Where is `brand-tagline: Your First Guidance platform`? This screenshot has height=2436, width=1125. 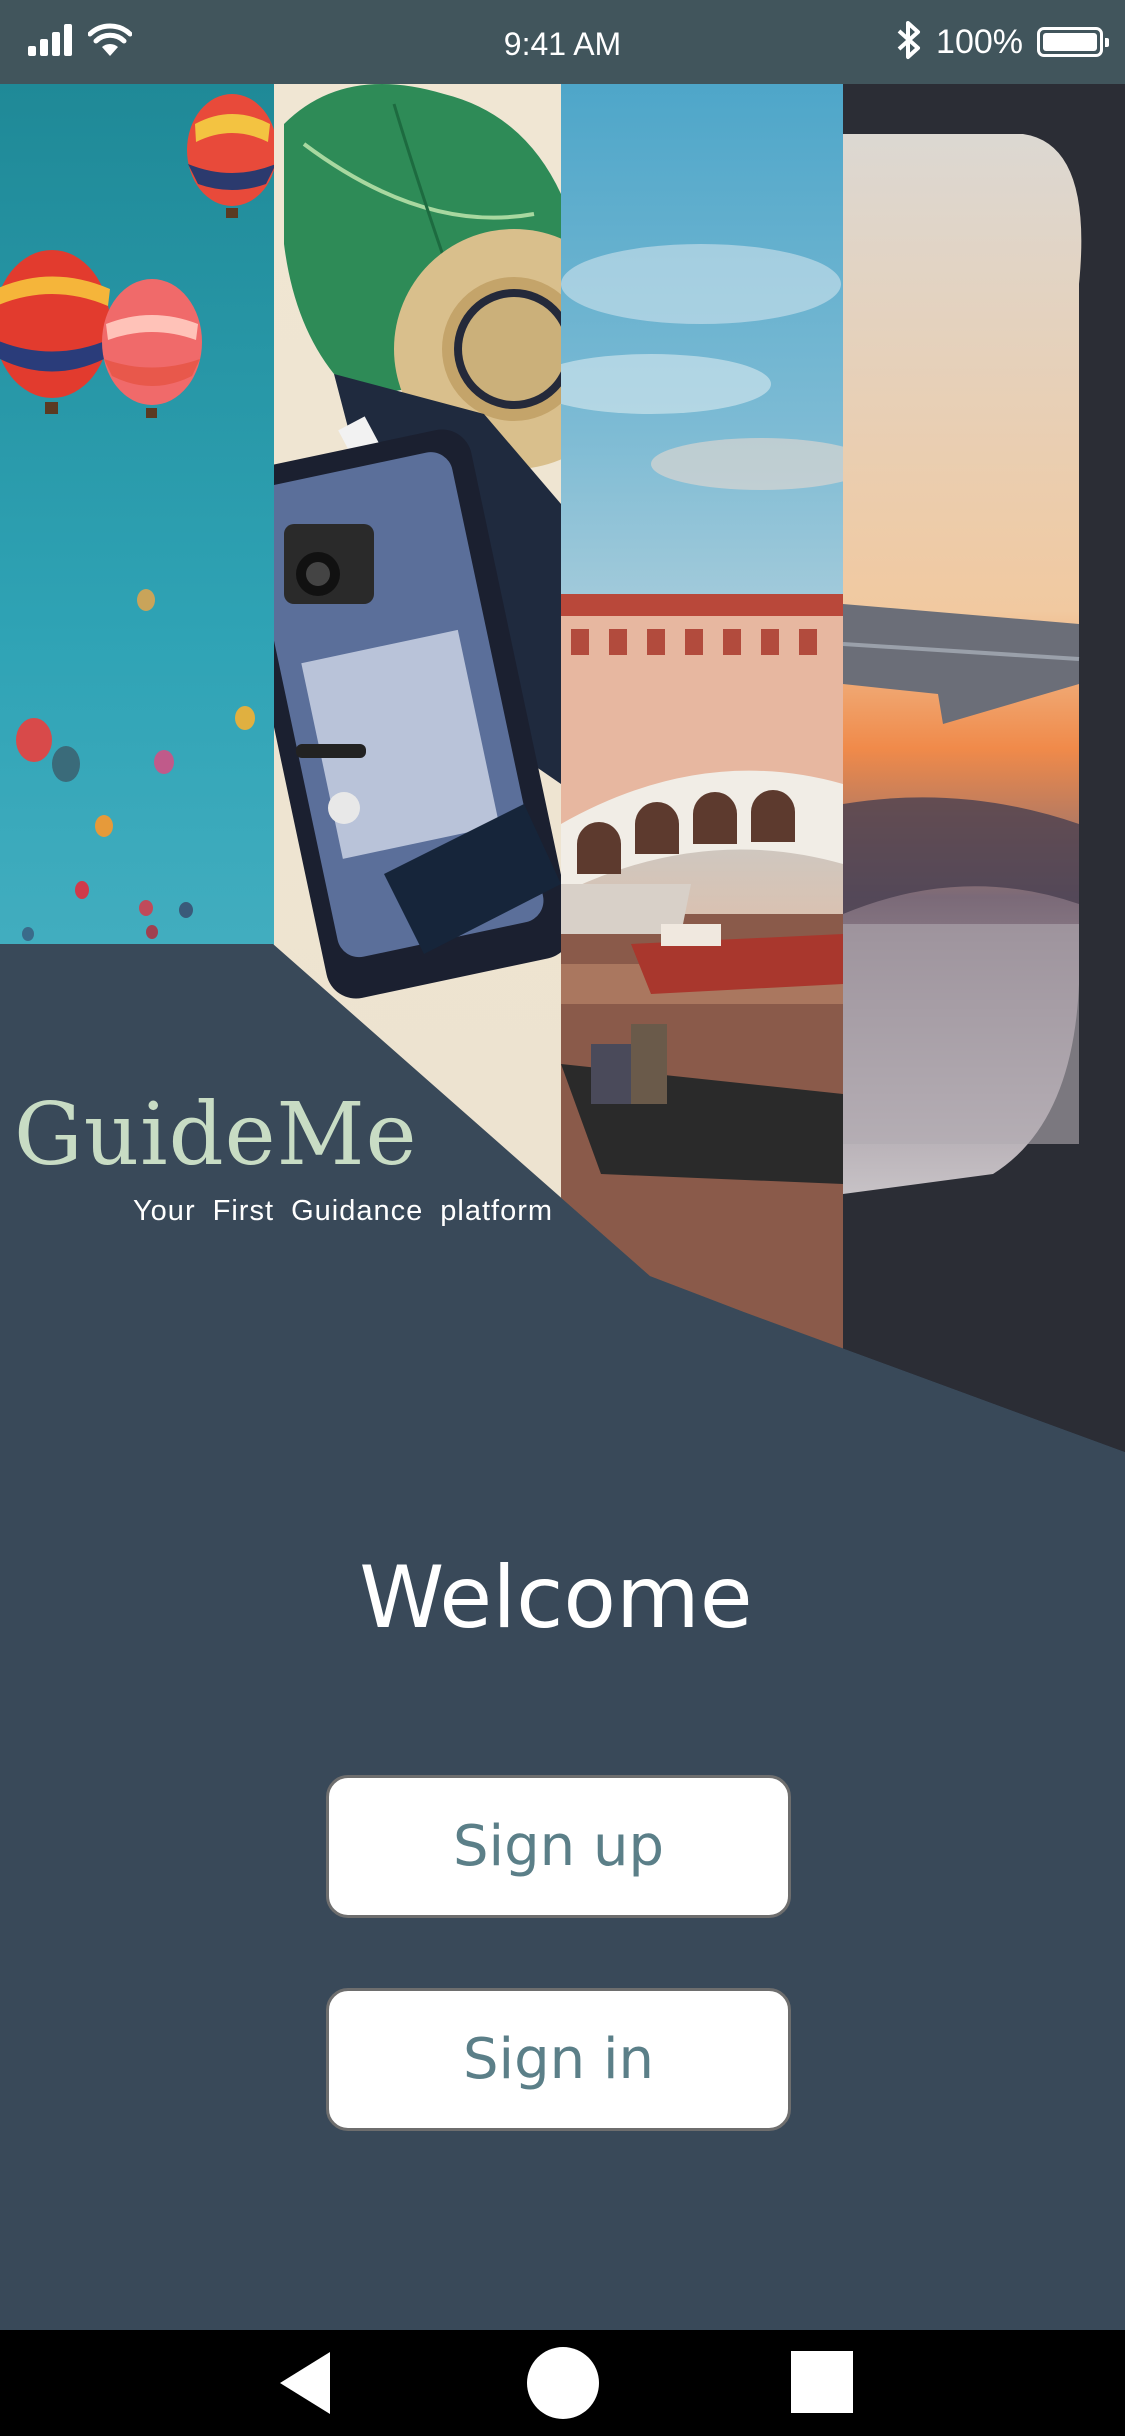 brand-tagline: Your First Guidance platform is located at coordinates (343, 1211).